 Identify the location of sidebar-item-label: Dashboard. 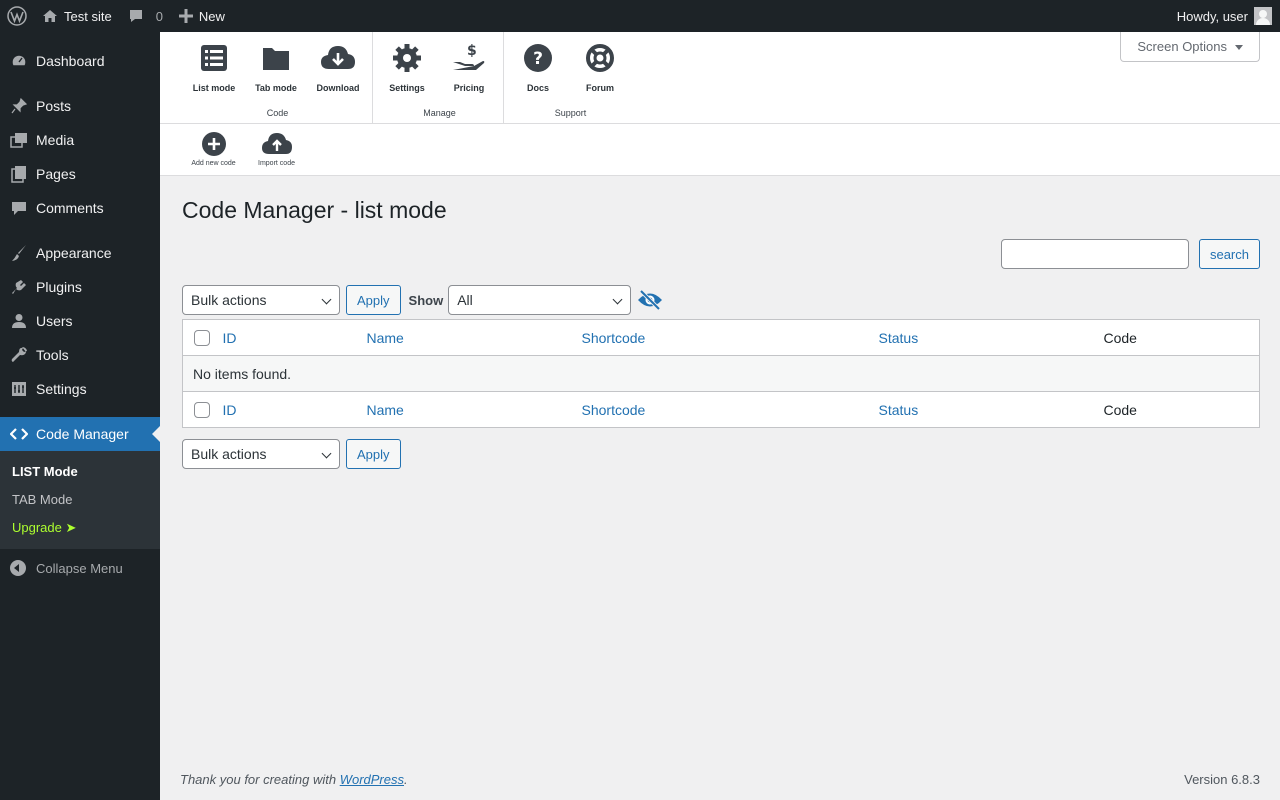
(70, 61).